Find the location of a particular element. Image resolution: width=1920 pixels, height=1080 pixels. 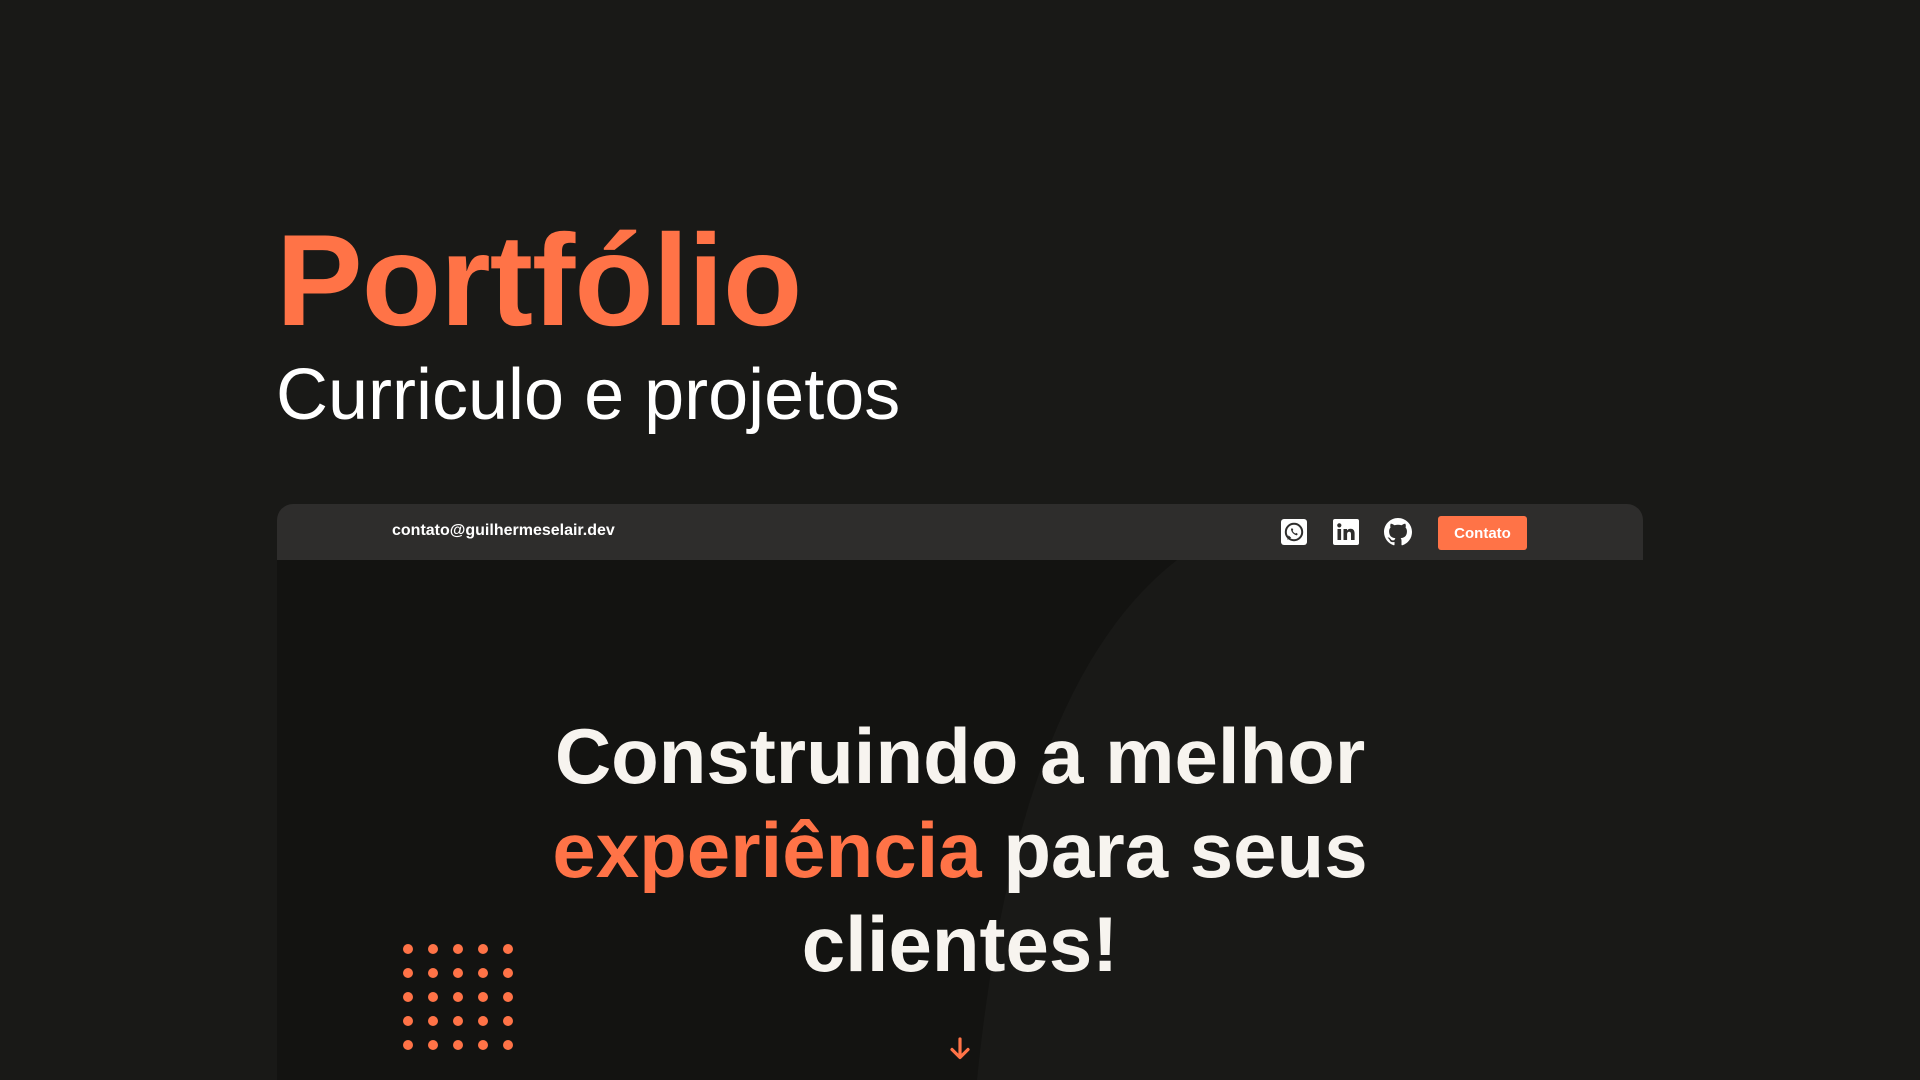

whatsapp-icon is located at coordinates (1294, 532).